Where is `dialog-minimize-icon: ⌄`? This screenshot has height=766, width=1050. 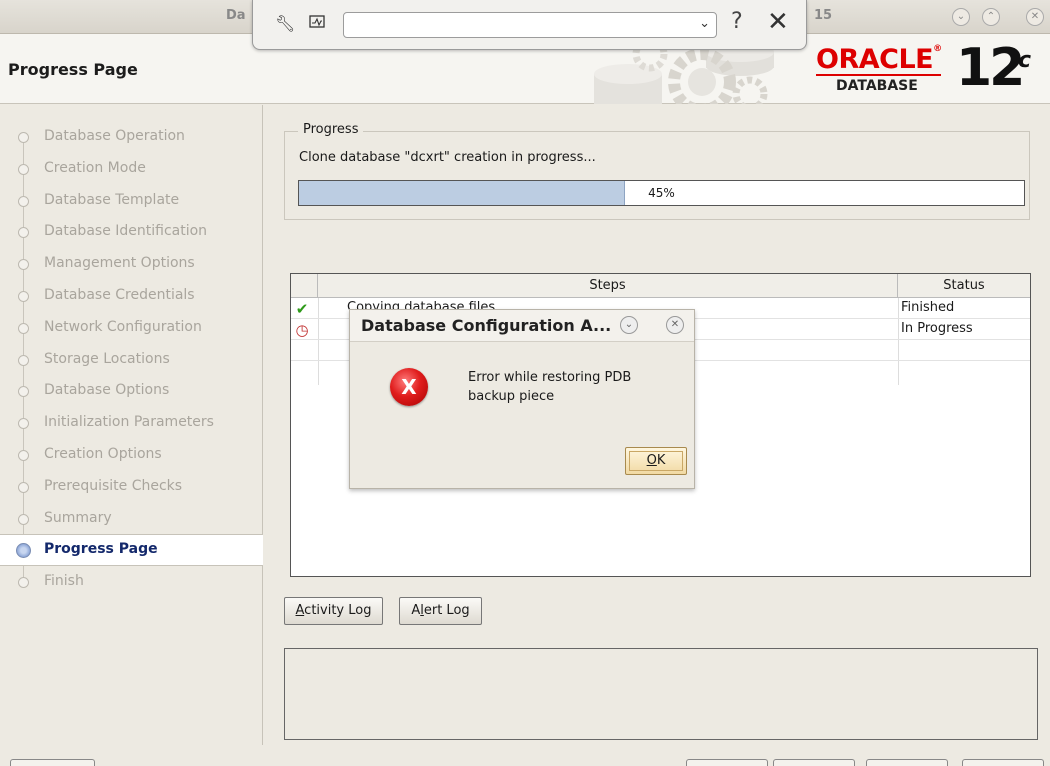 dialog-minimize-icon: ⌄ is located at coordinates (629, 325).